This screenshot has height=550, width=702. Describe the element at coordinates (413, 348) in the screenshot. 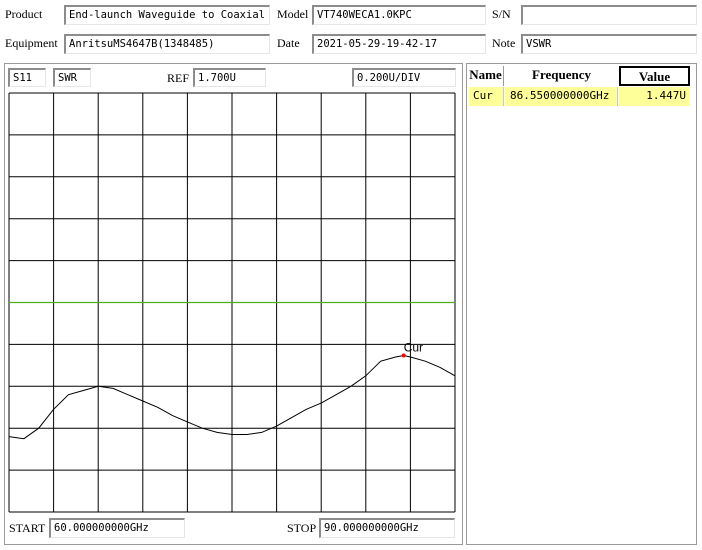

I see `marker-label: Cur` at that location.